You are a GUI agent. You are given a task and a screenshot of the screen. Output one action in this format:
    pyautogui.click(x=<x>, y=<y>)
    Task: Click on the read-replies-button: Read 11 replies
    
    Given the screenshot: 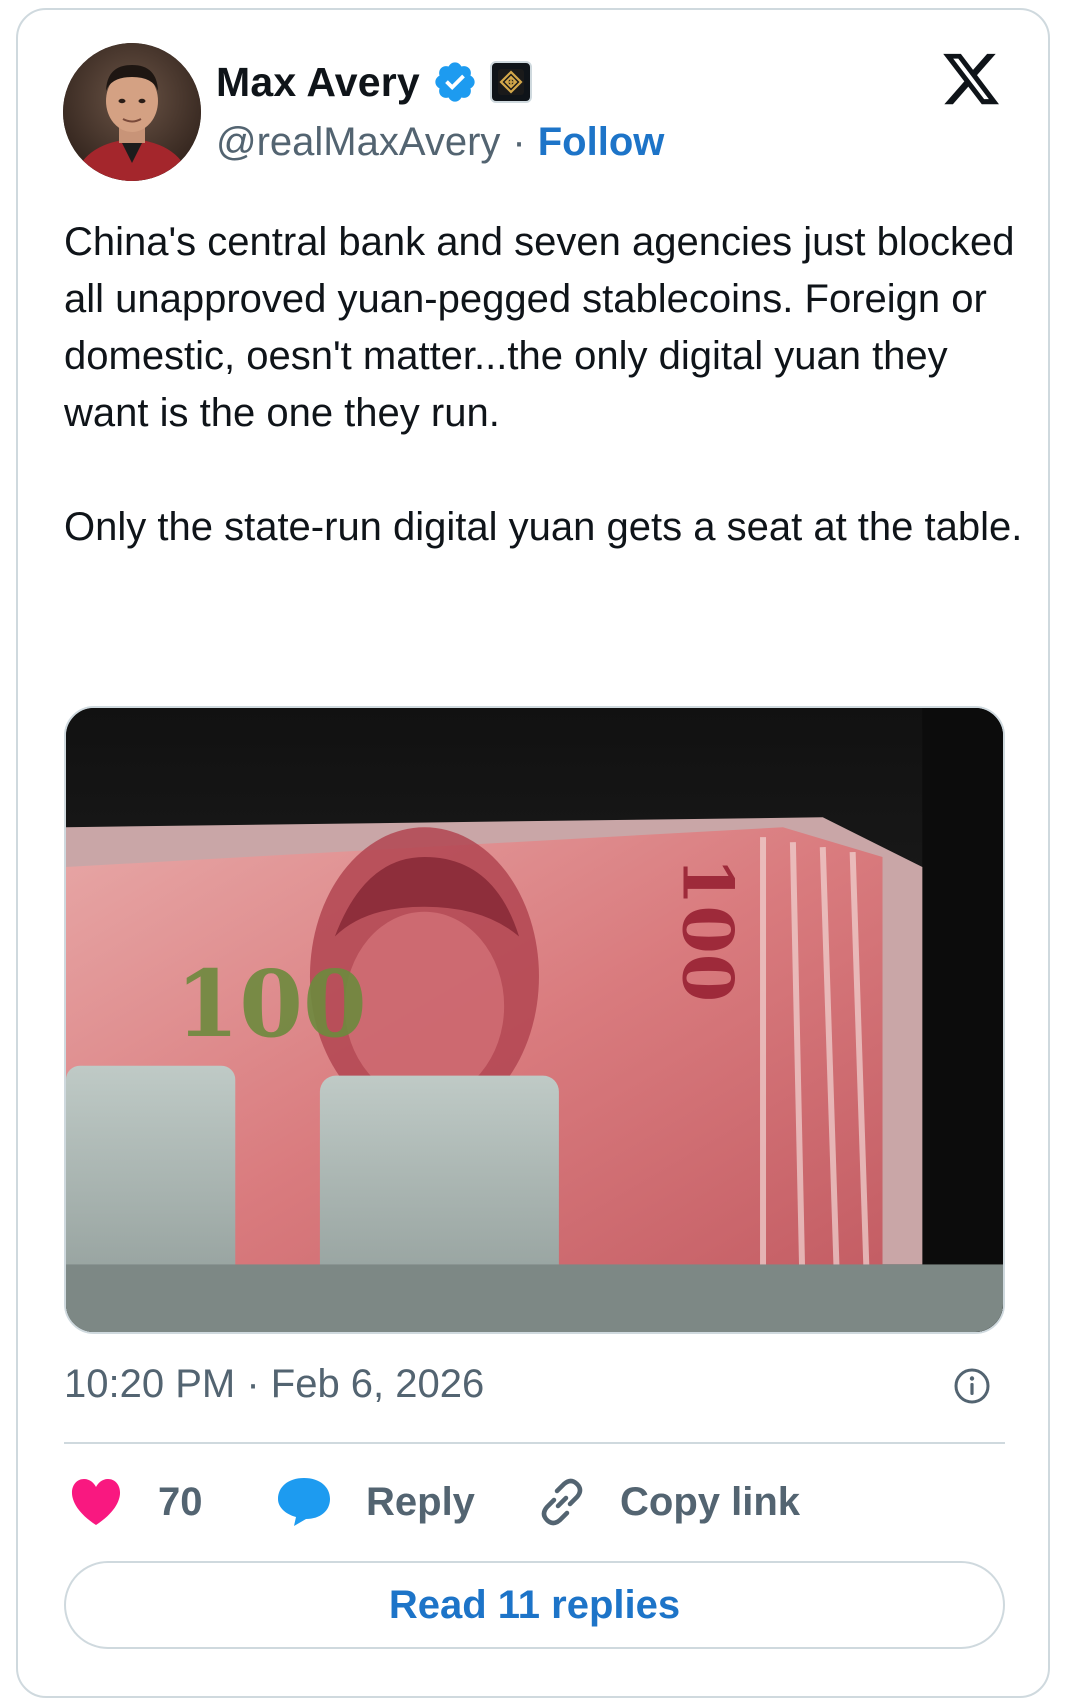 What is the action you would take?
    pyautogui.click(x=534, y=1605)
    